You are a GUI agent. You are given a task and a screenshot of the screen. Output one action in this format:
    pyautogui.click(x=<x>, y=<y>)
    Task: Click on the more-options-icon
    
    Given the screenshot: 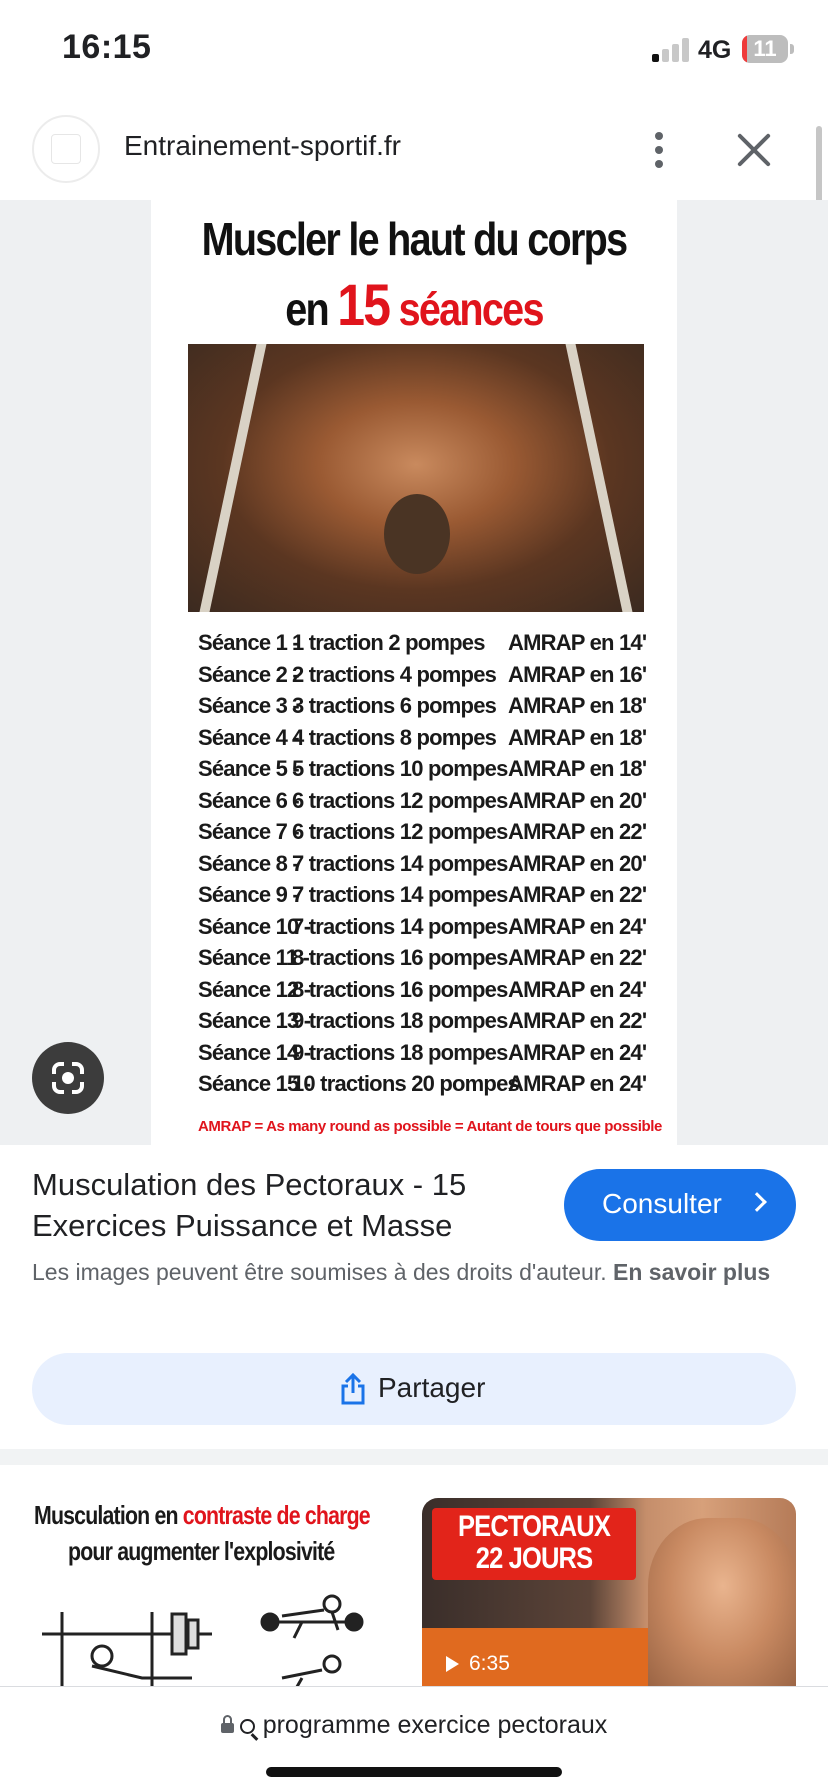 What is the action you would take?
    pyautogui.click(x=658, y=150)
    